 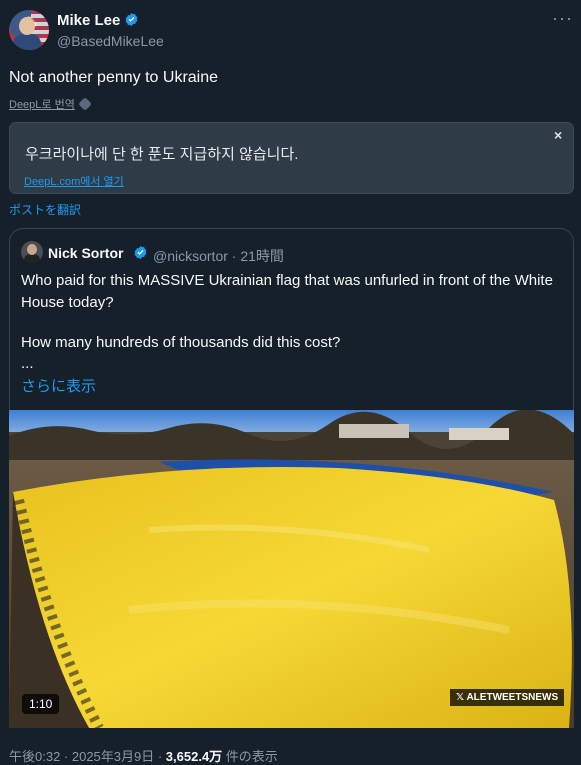 I want to click on video-watermark: 𝕏 ALETWEETSNEWS, so click(x=507, y=697).